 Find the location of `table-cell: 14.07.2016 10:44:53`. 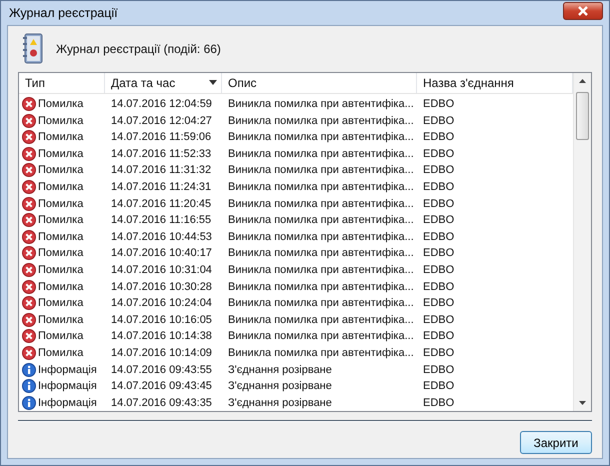

table-cell: 14.07.2016 10:44:53 is located at coordinates (161, 236).